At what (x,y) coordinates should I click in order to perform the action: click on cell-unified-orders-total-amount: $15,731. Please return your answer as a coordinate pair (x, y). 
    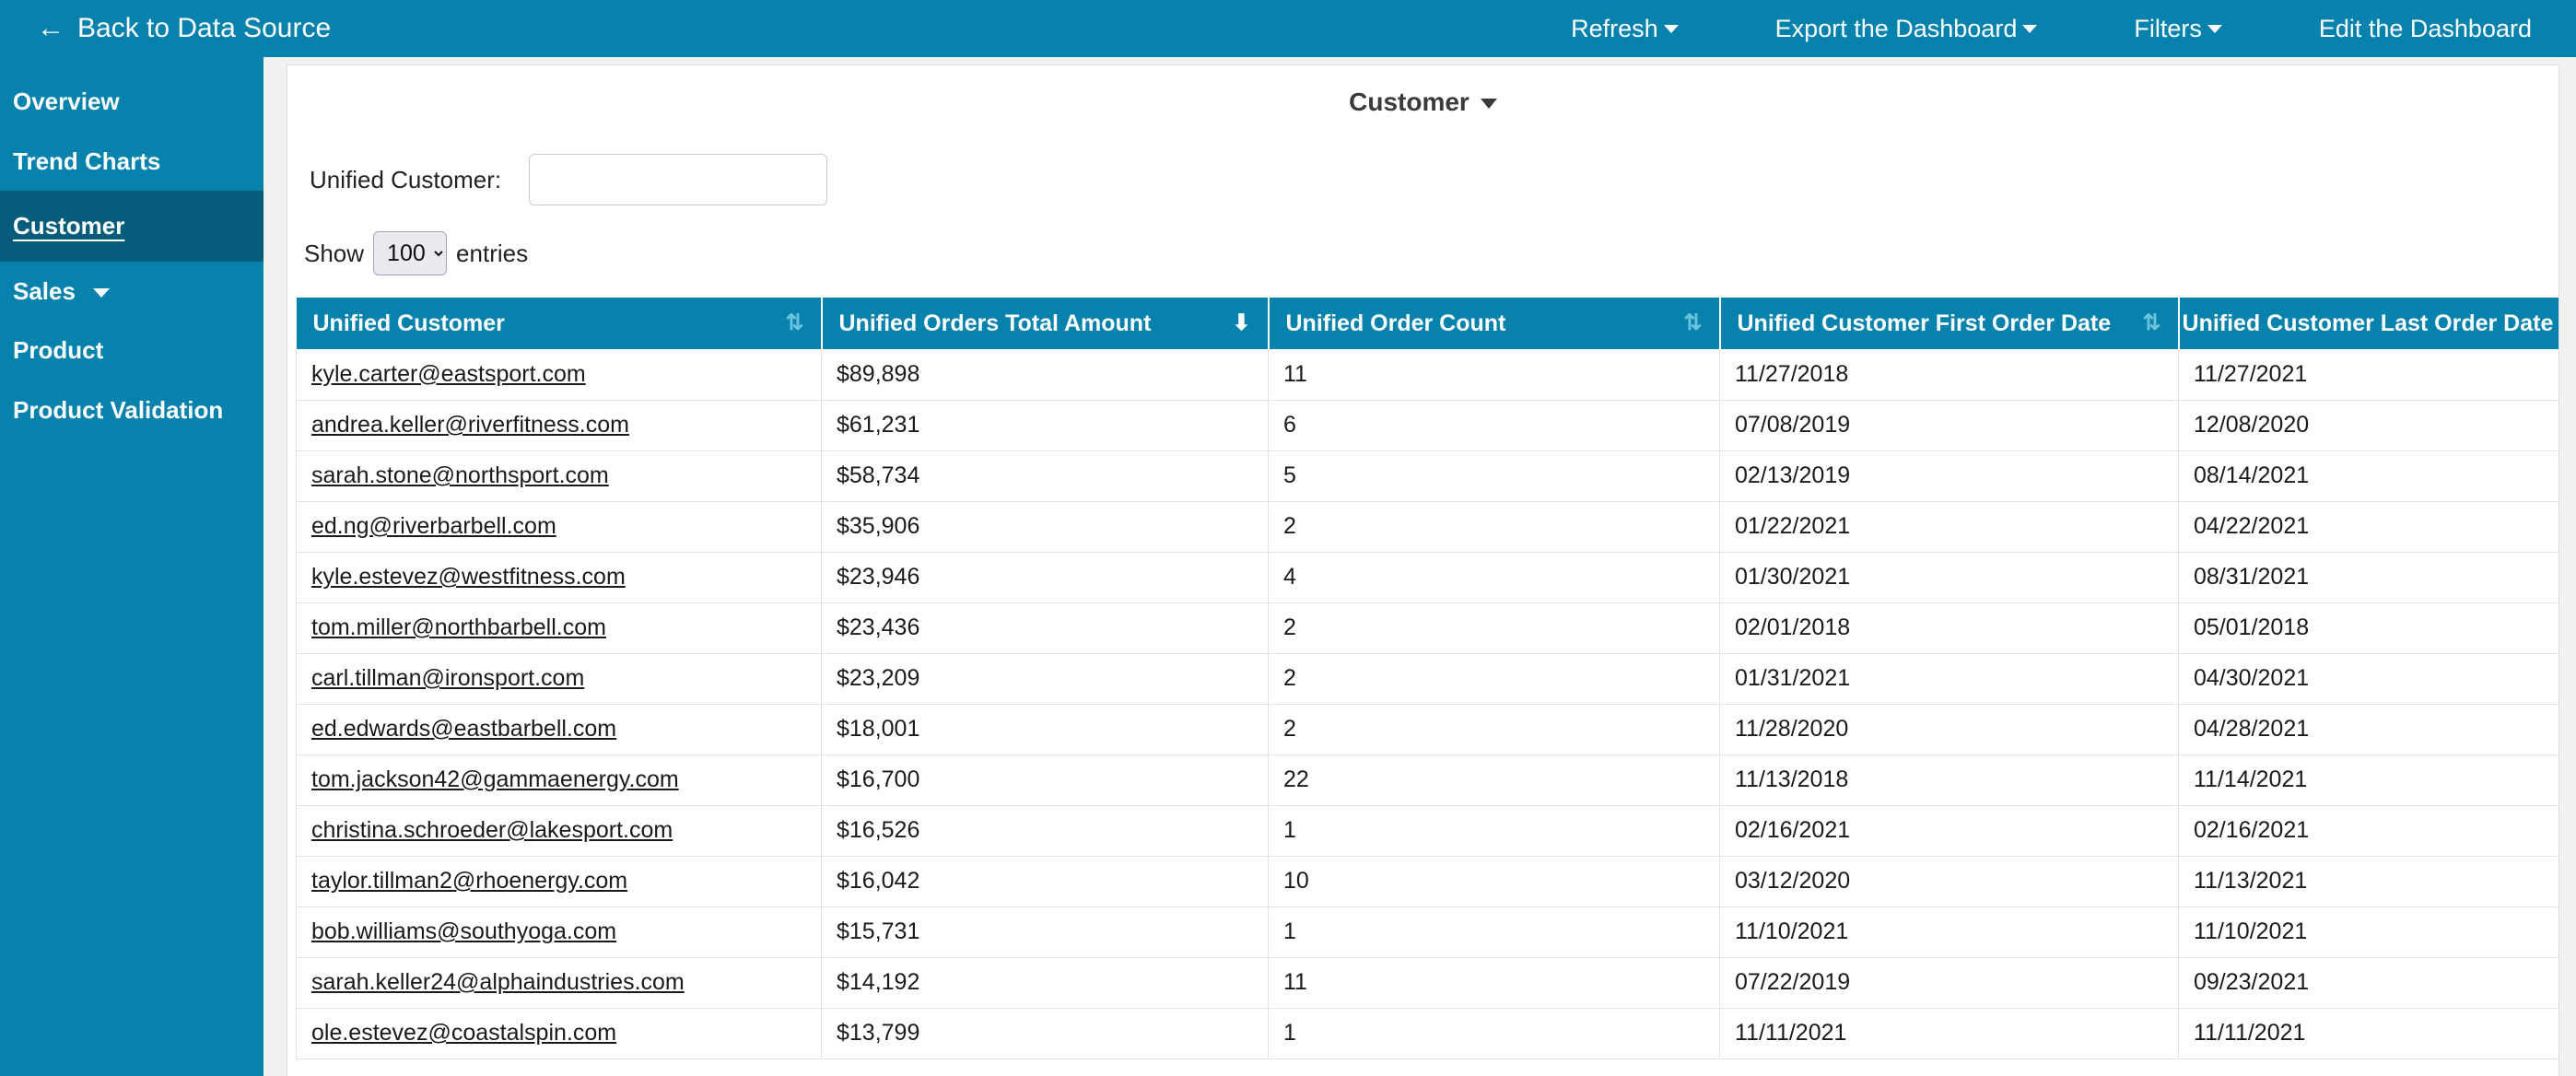
    Looking at the image, I should click on (1045, 932).